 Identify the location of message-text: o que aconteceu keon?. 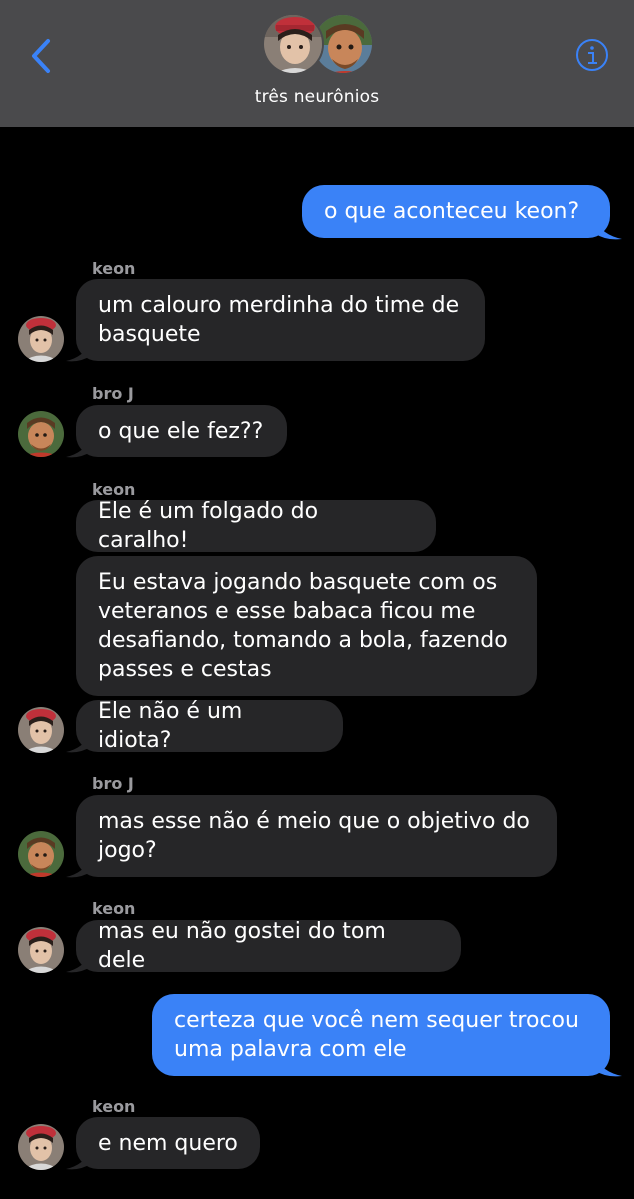
(452, 211).